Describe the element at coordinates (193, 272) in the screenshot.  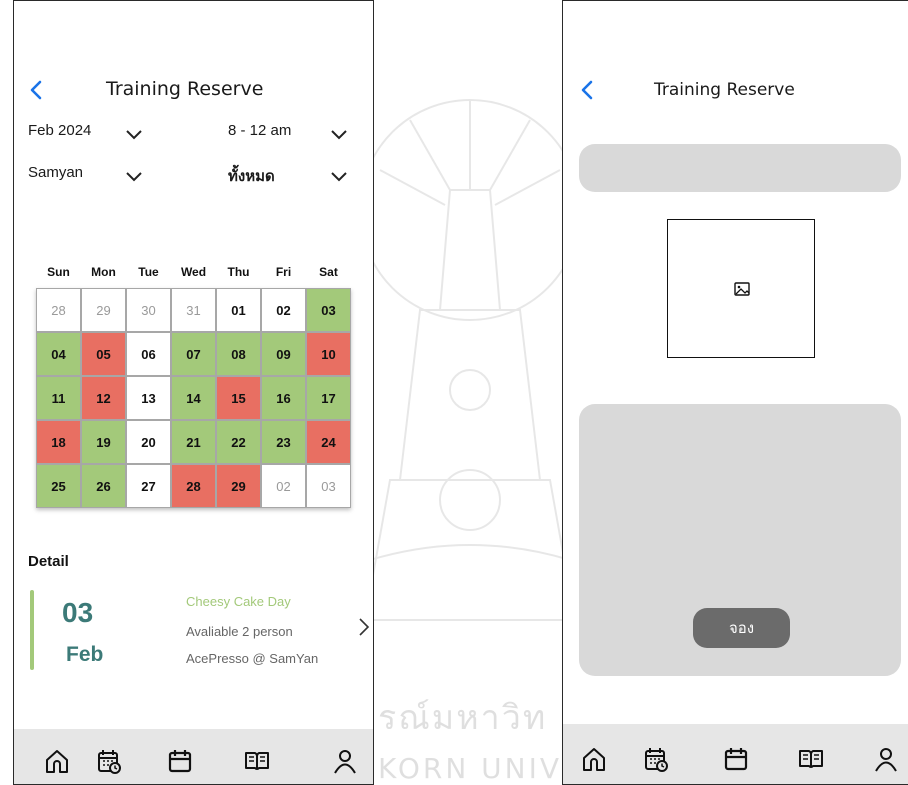
I see `weekday-label: Wed` at that location.